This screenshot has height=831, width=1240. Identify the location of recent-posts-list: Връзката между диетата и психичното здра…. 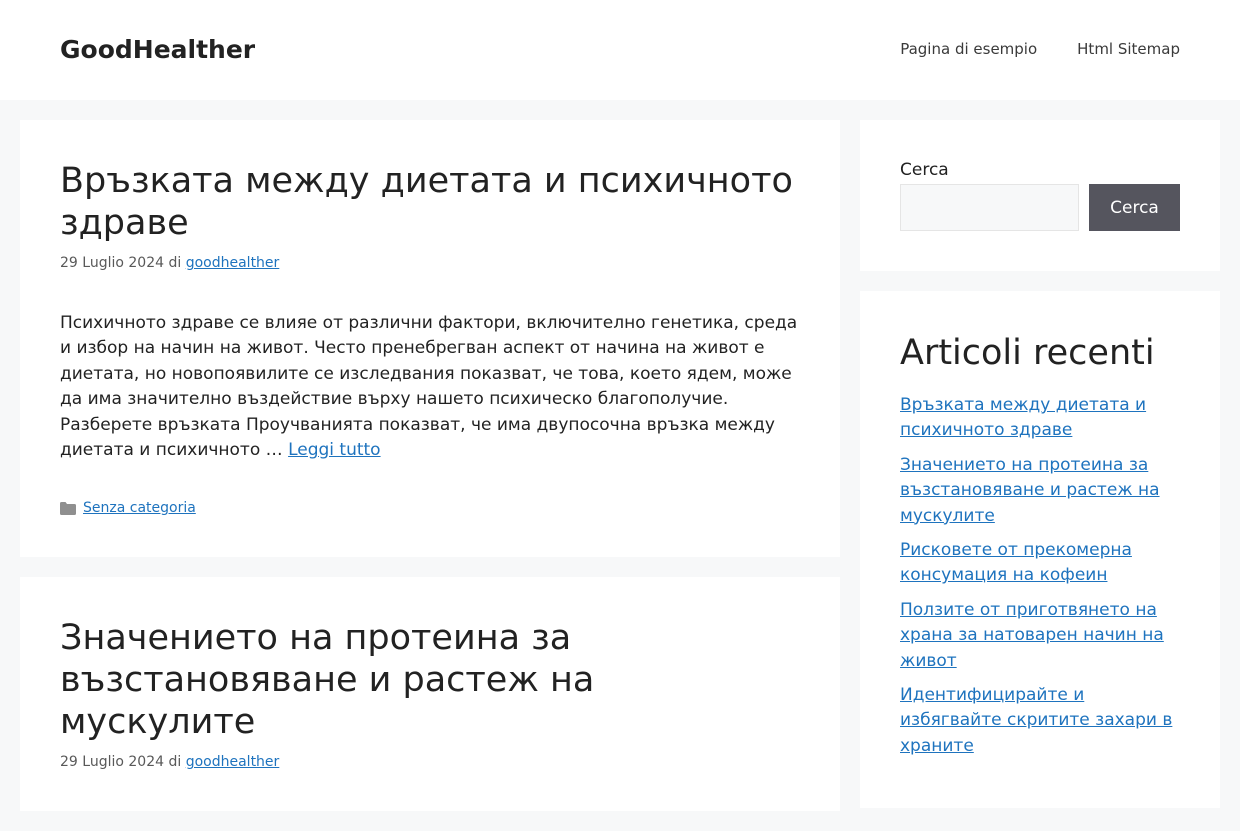
(1040, 576).